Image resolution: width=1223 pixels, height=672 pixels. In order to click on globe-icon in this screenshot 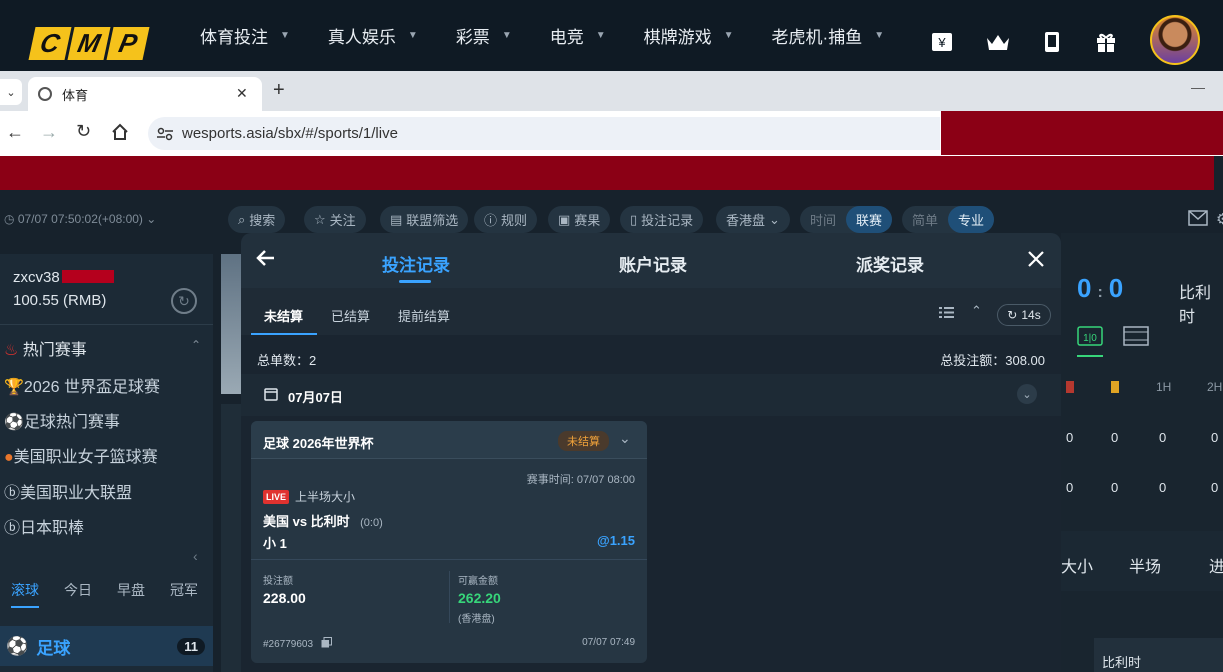, I will do `click(45, 94)`.